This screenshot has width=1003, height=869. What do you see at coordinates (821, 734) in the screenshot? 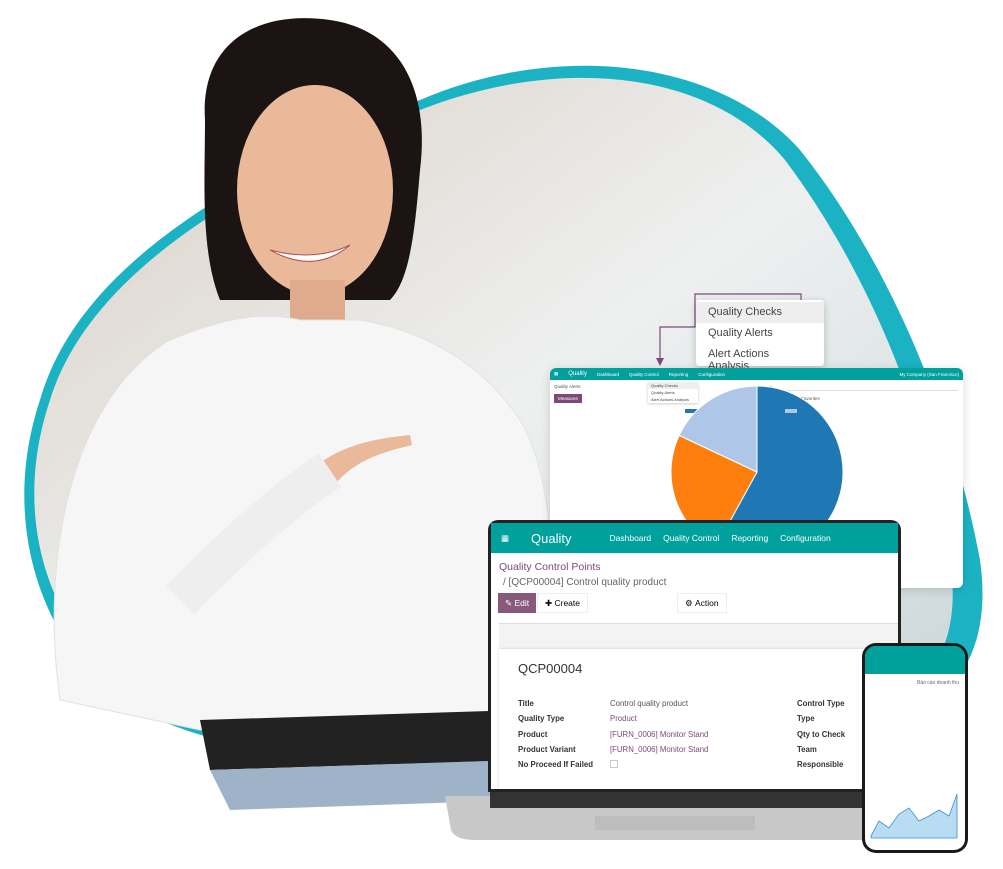
I see `right-field-label: Qty to Check` at bounding box center [821, 734].